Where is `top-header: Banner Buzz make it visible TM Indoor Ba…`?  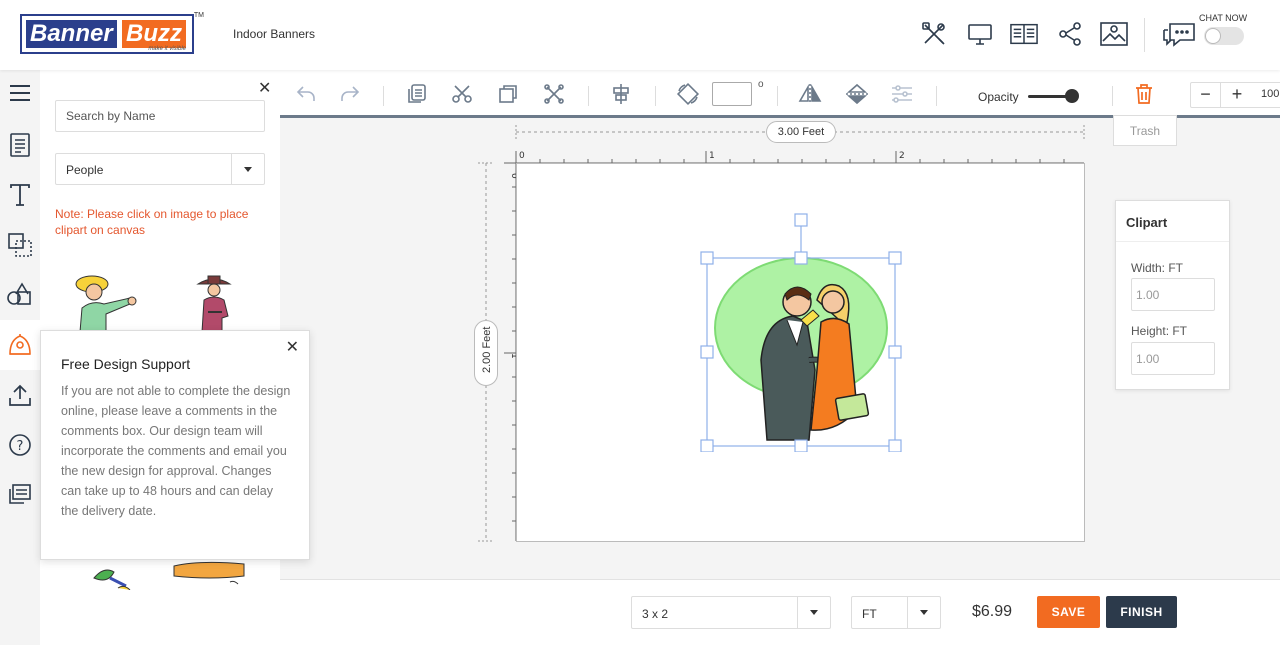
top-header: Banner Buzz make it visible TM Indoor Ba… is located at coordinates (640, 35).